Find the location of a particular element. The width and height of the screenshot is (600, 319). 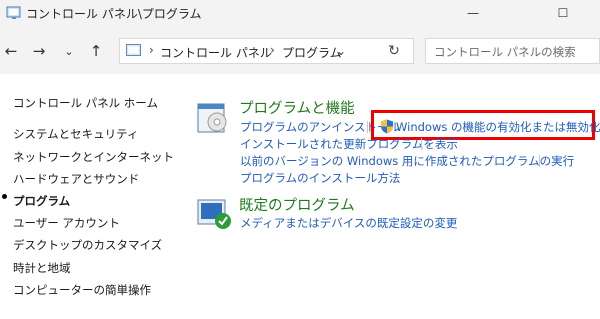

sidebar-item-clock-region: 時計と地域 is located at coordinates (42, 268).